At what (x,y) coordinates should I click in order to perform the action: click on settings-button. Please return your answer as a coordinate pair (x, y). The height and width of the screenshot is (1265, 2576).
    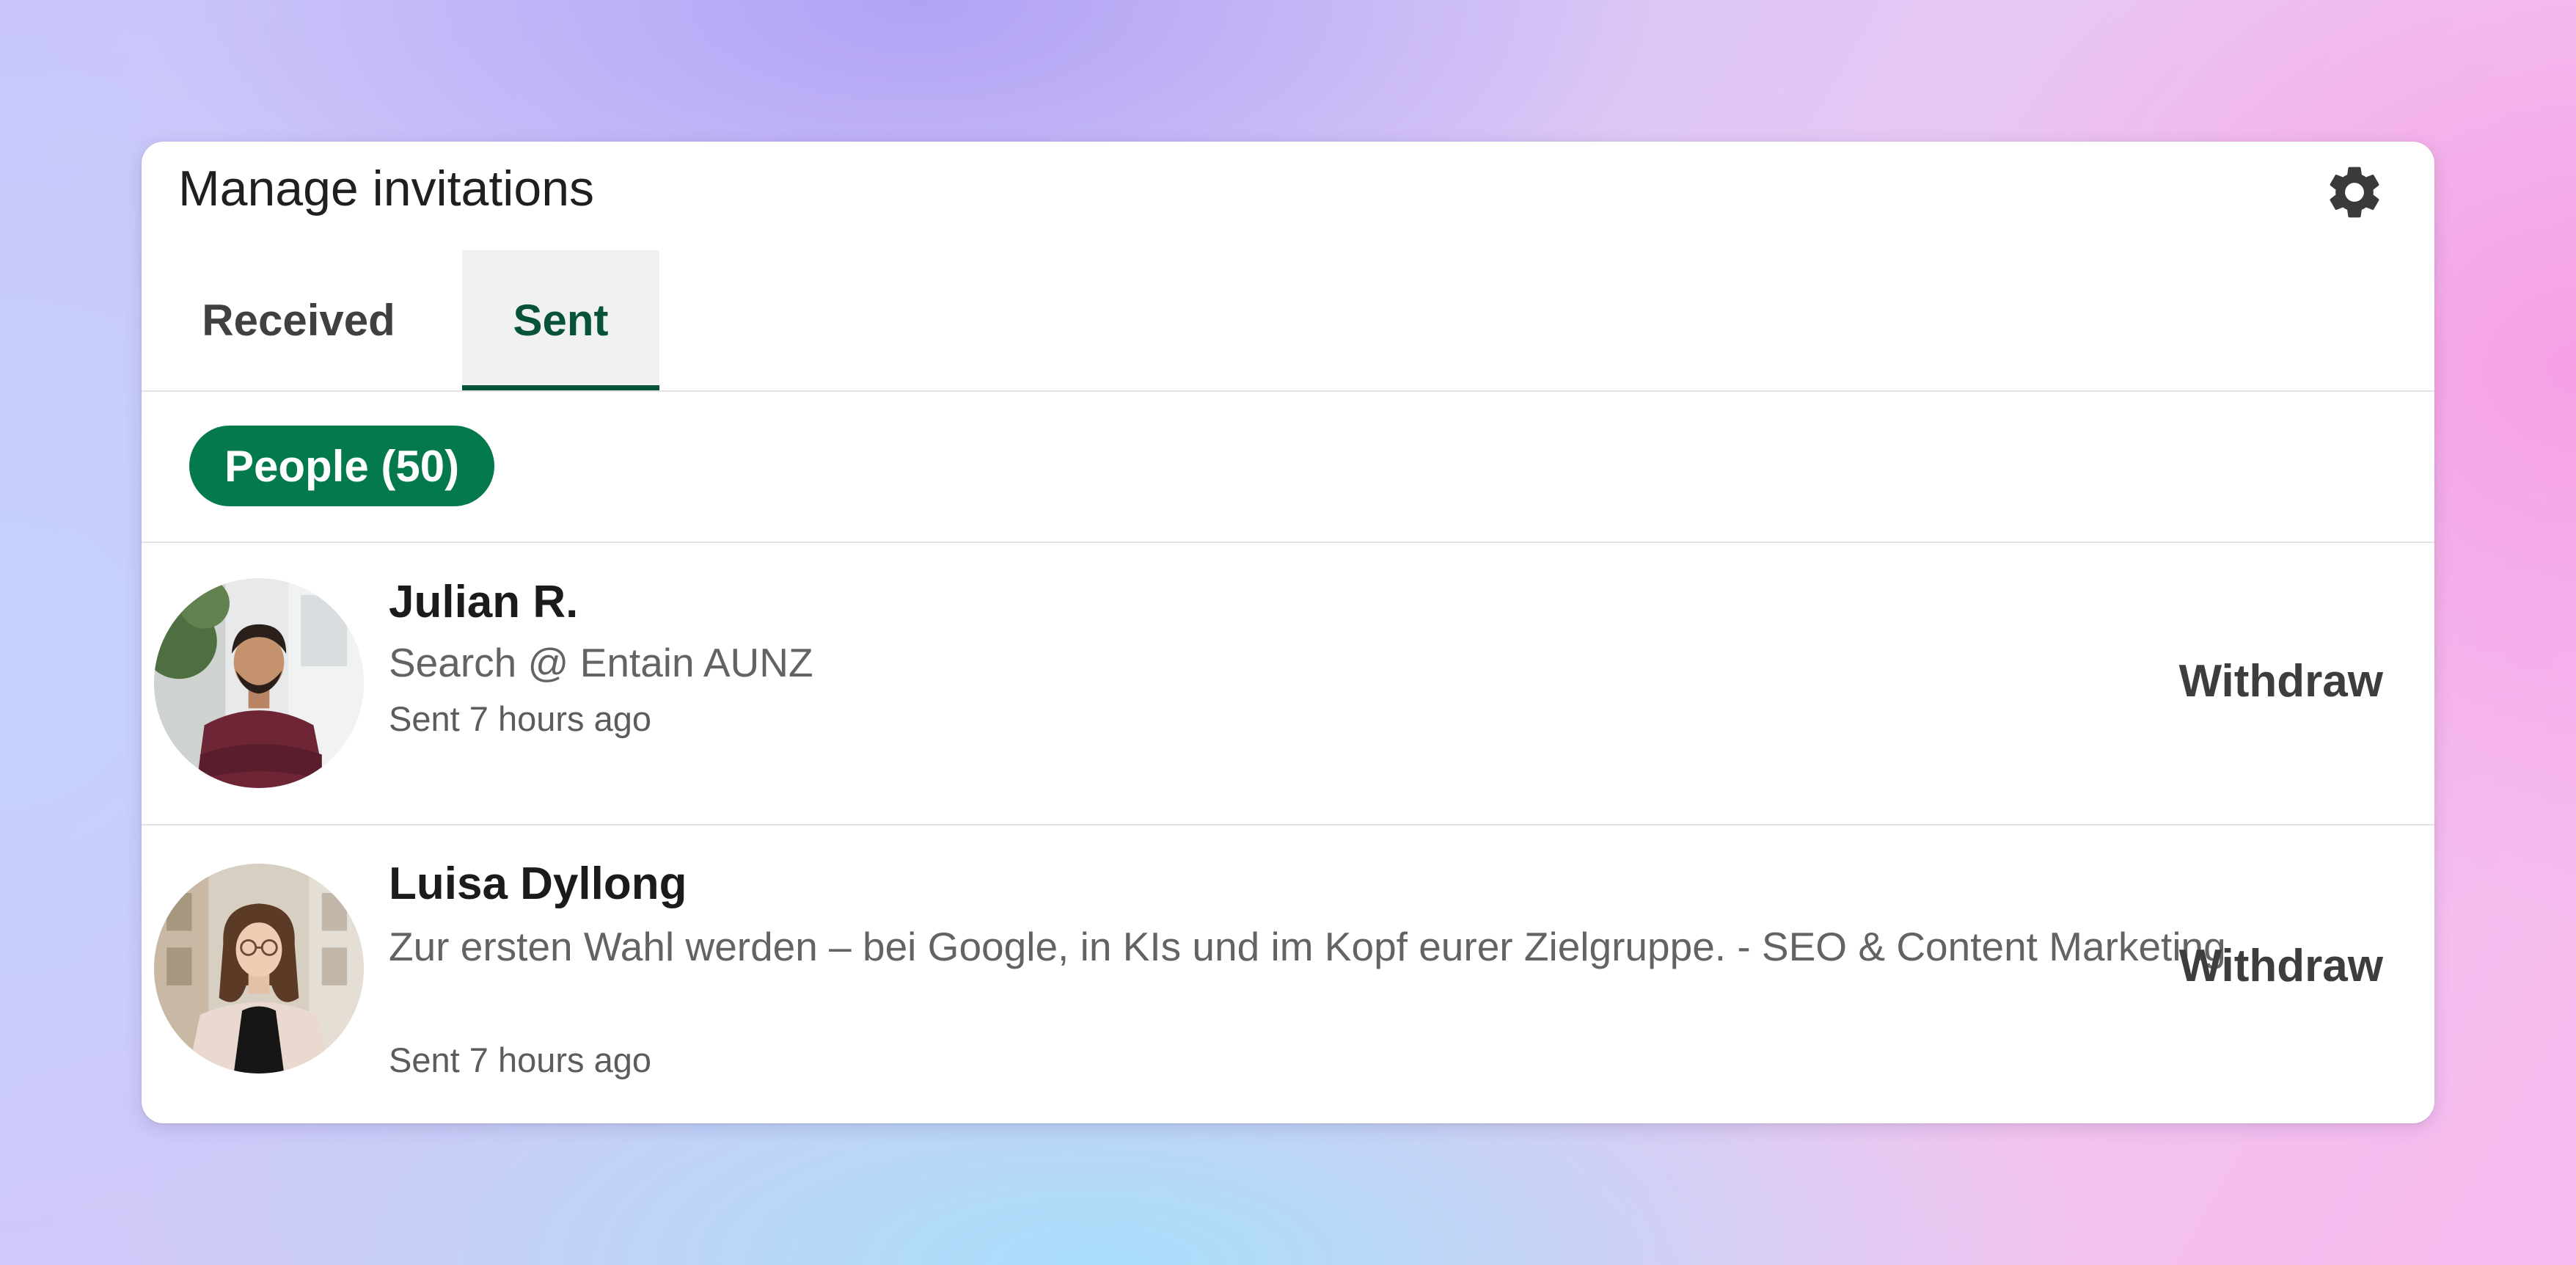
    Looking at the image, I should click on (2354, 192).